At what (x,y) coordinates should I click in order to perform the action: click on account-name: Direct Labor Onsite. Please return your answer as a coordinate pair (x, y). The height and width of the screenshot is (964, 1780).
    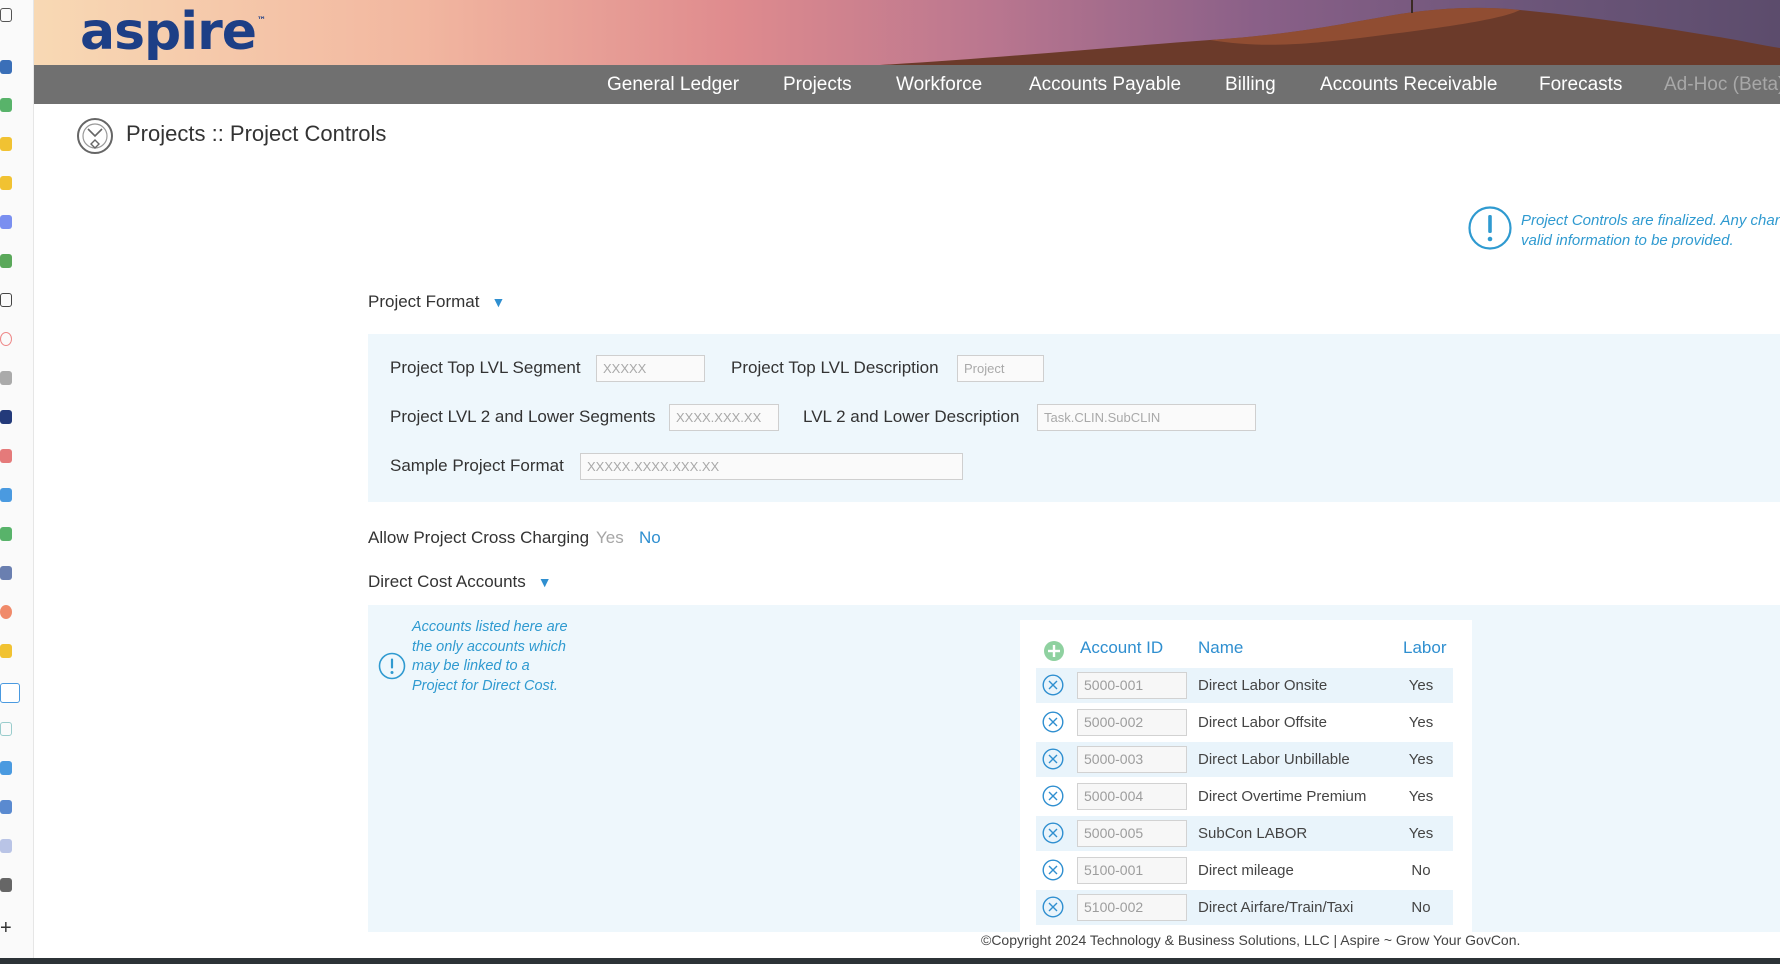
    Looking at the image, I should click on (1263, 685).